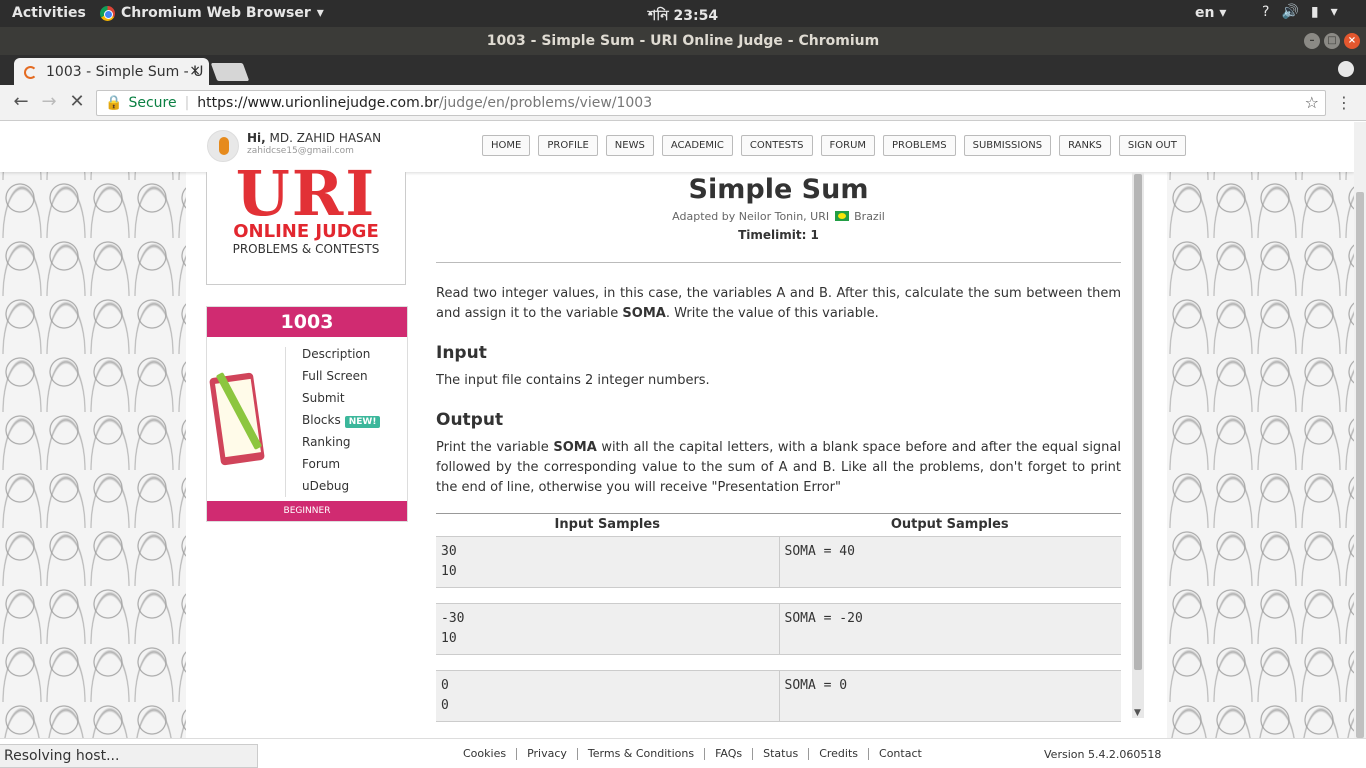  I want to click on site-logo: URI ONLINE JUDGE PROBLEMS & CONTESTS, so click(306, 224).